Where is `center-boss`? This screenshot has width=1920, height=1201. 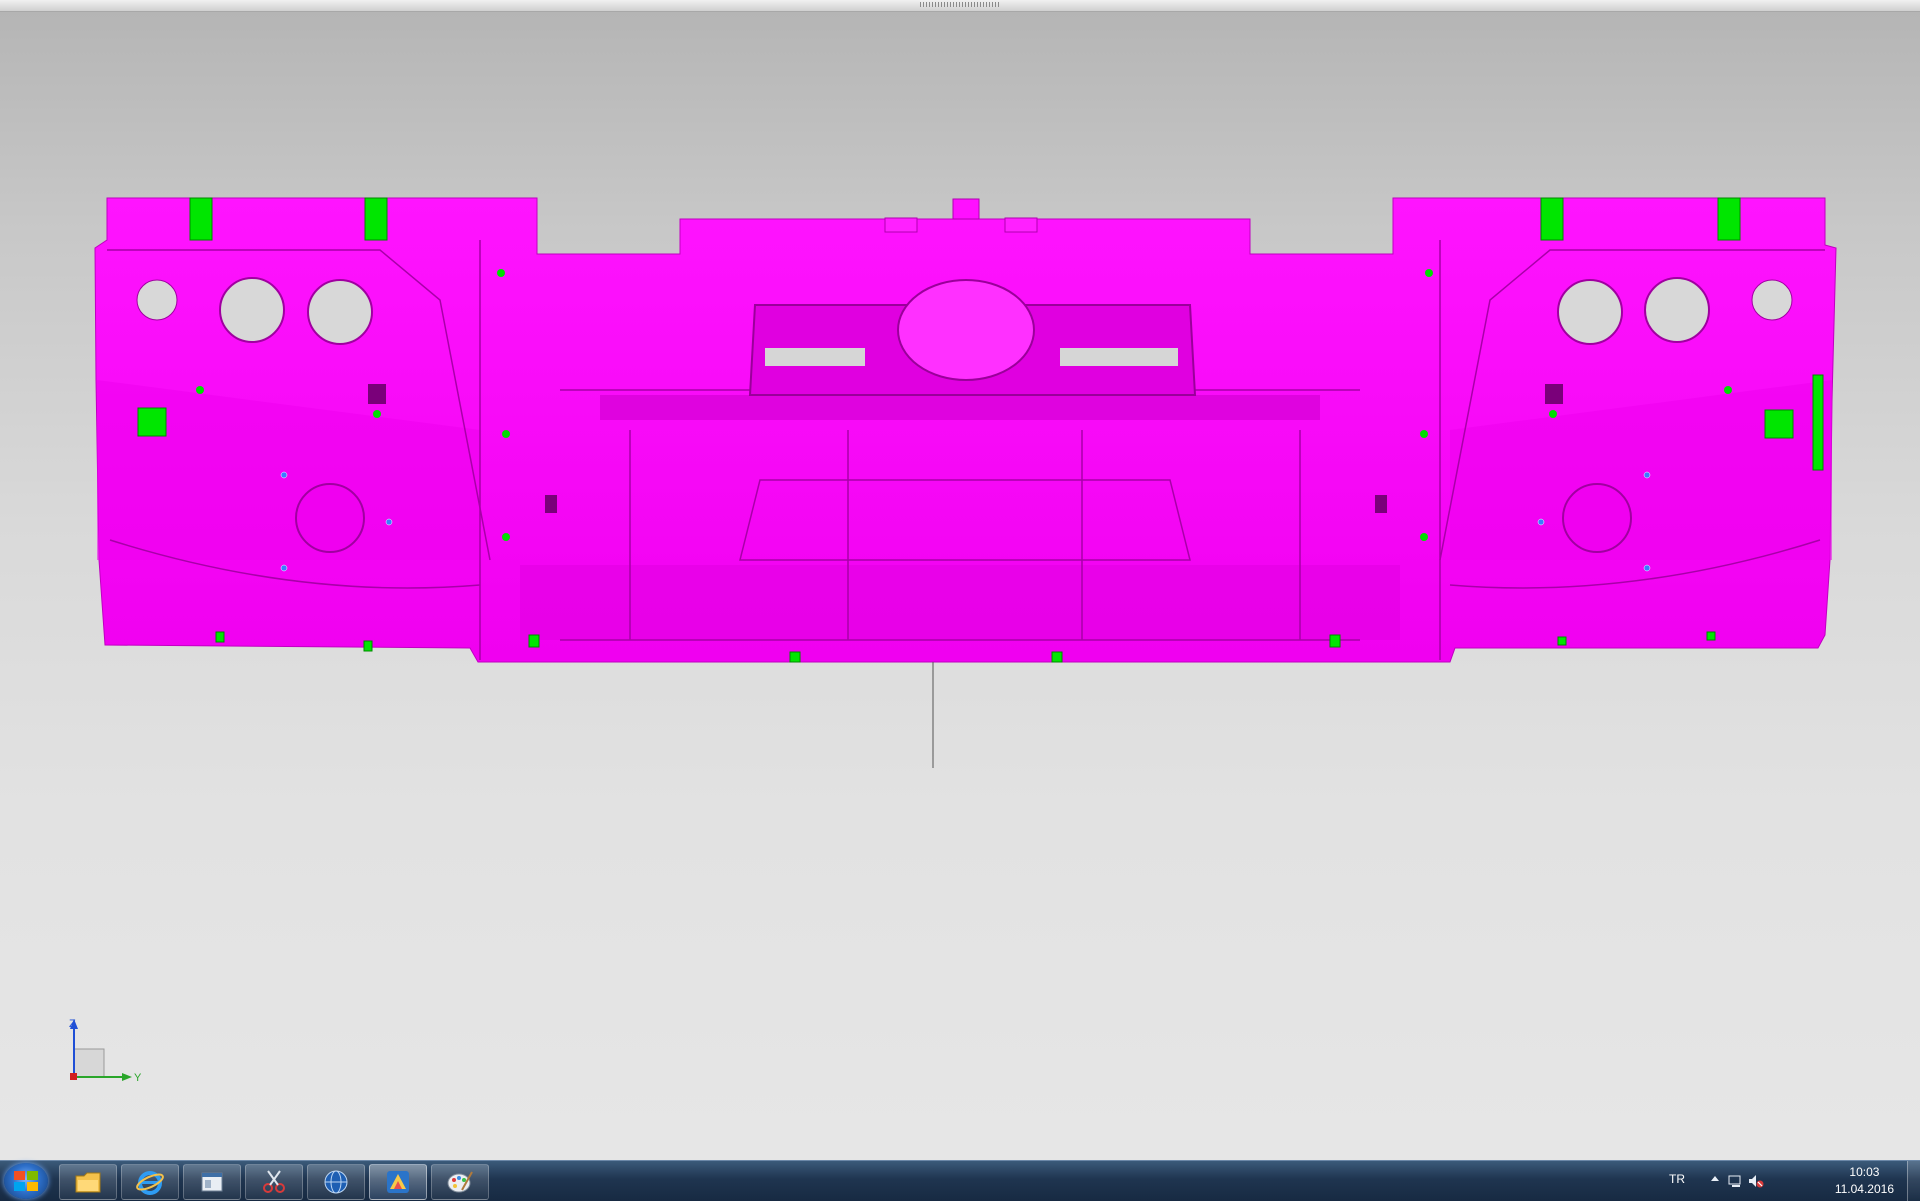
center-boss is located at coordinates (966, 330).